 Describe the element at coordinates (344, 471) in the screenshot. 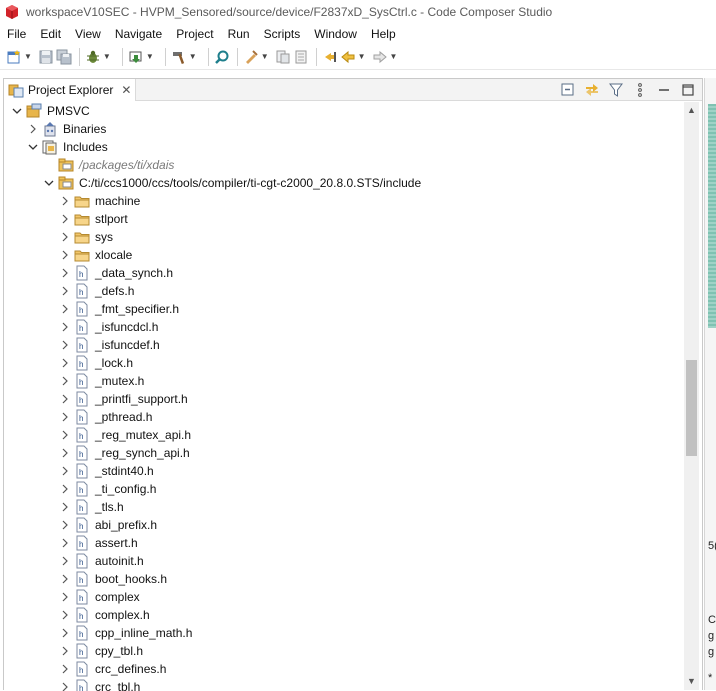

I see `tree-item: h _stdint40.h` at that location.